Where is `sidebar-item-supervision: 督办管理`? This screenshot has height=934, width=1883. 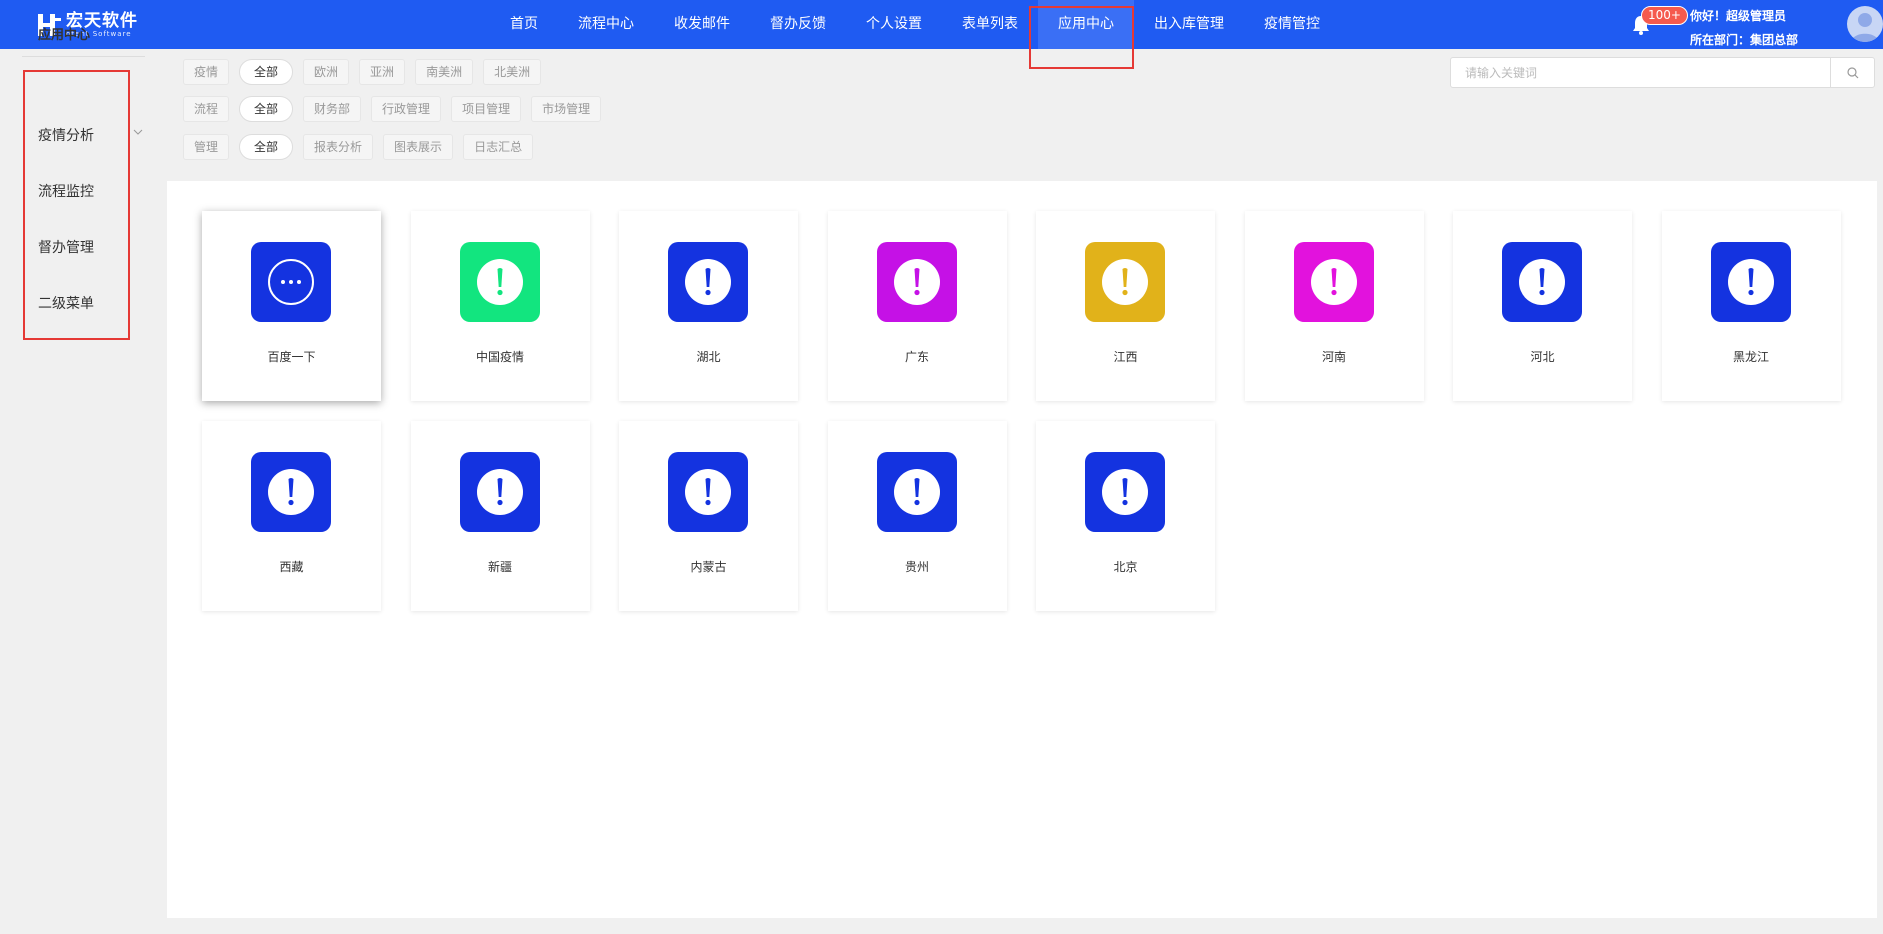
sidebar-item-supervision: 督办管理 is located at coordinates (66, 247).